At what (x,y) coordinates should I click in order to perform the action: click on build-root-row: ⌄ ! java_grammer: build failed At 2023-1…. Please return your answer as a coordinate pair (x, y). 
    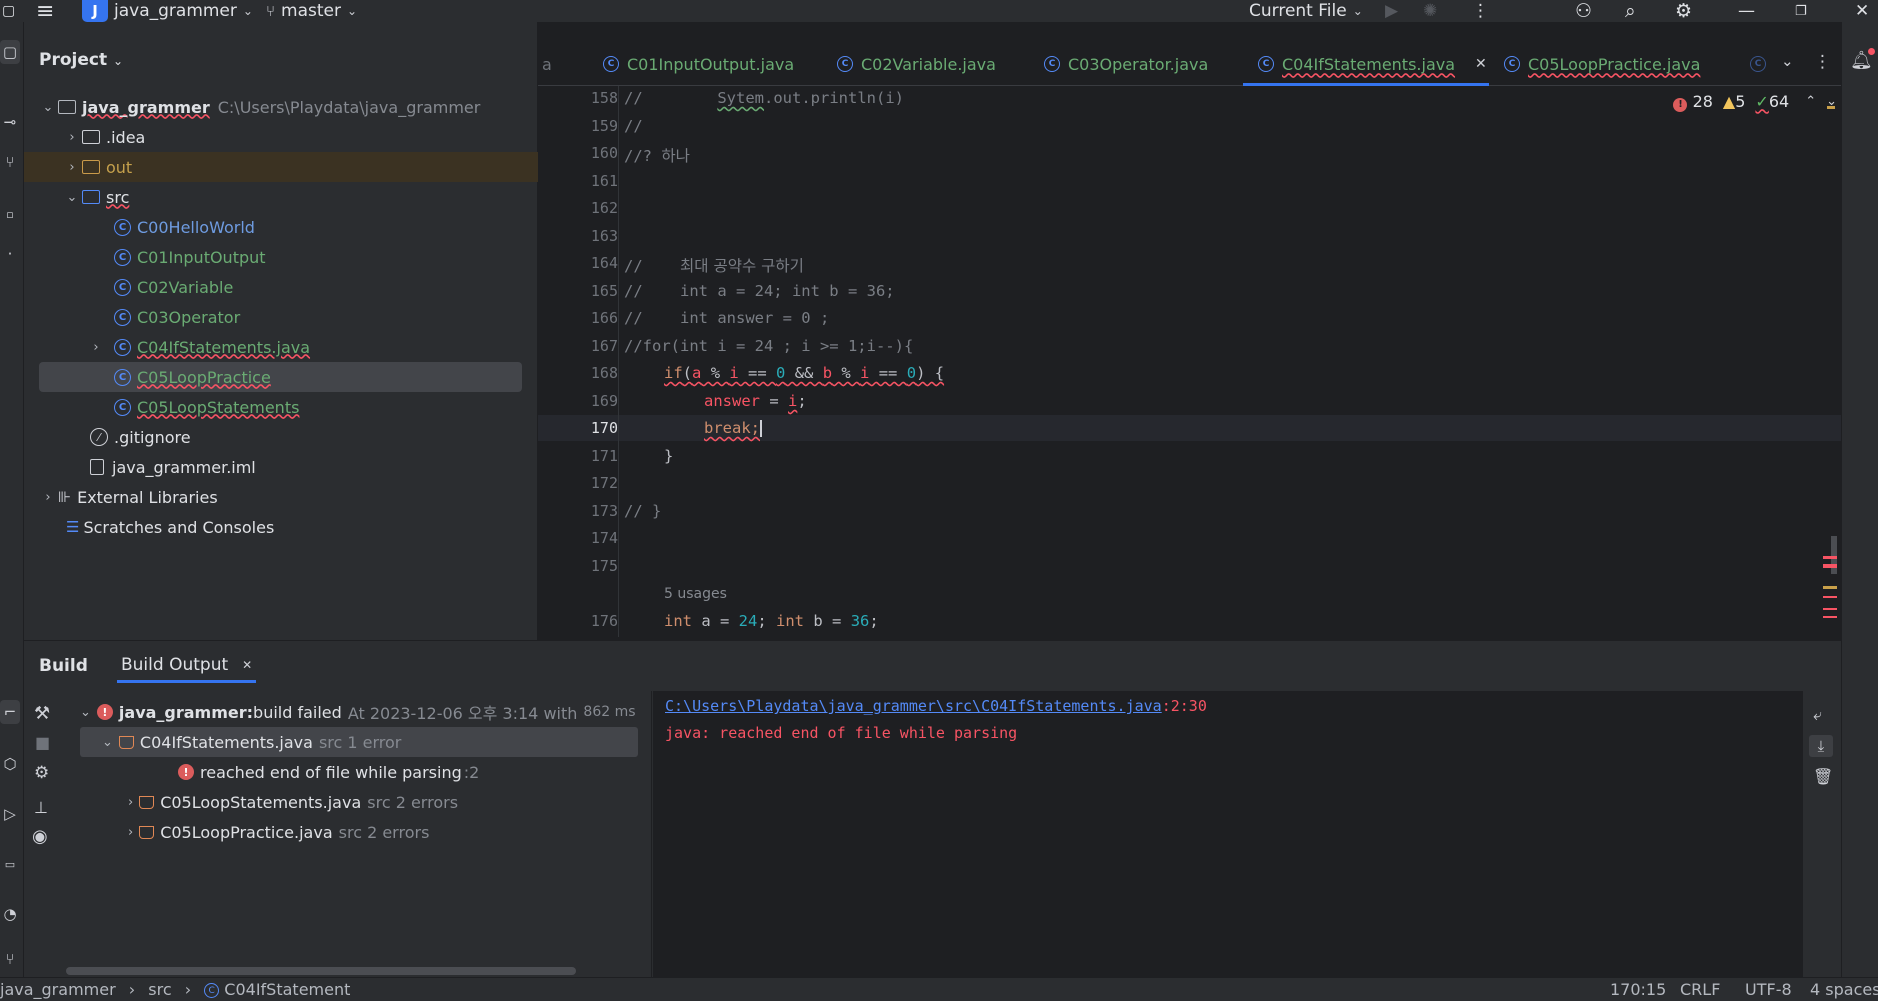
    Looking at the image, I should click on (358, 712).